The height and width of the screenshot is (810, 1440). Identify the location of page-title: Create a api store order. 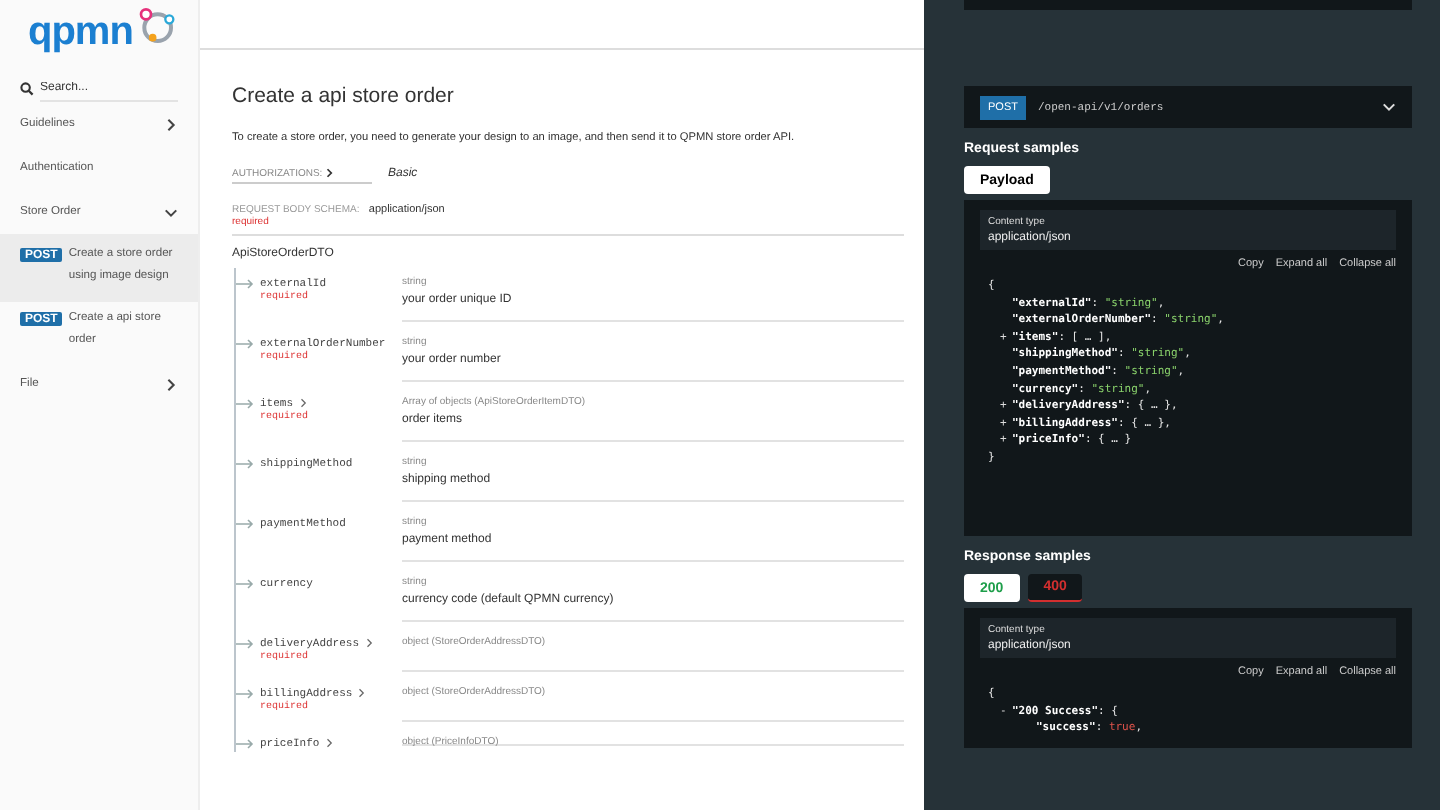
(344, 96).